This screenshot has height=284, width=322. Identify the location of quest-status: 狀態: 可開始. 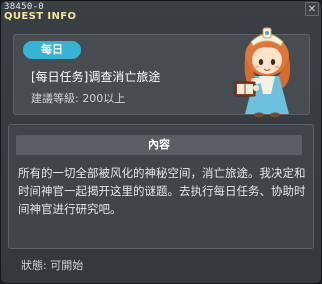
(52, 265).